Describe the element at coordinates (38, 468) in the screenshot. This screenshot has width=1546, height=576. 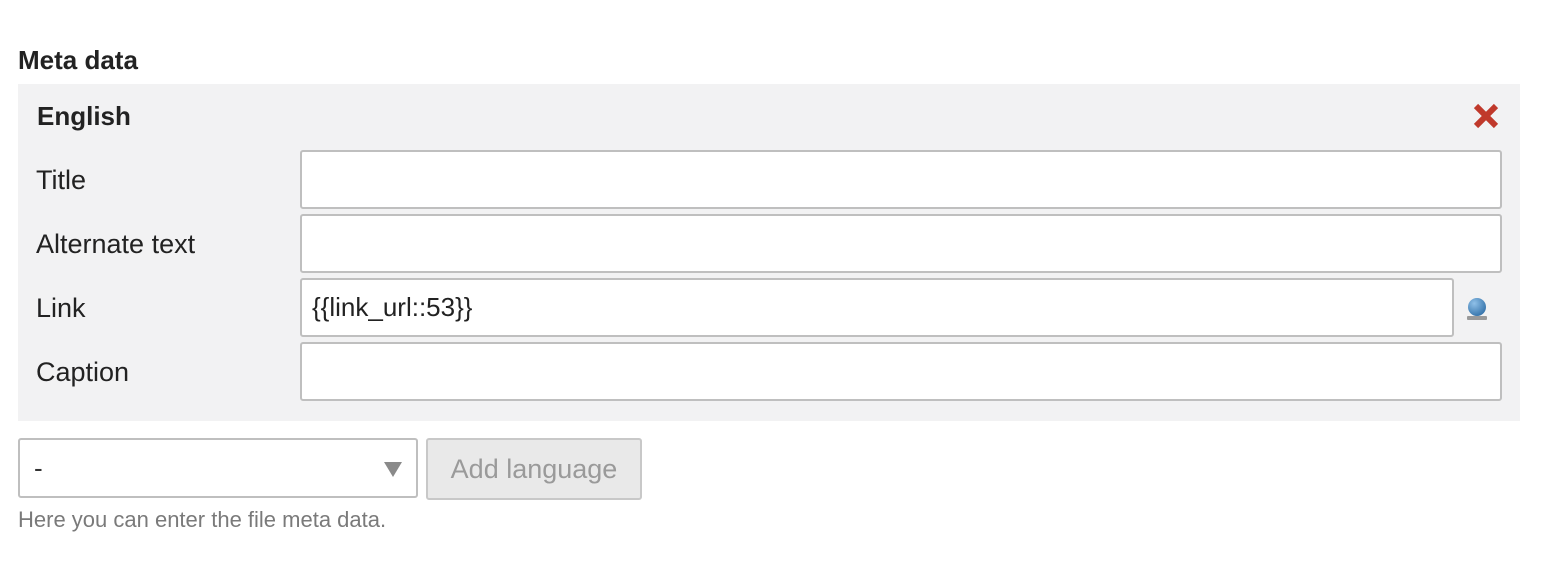
I see `language-select-value: -` at that location.